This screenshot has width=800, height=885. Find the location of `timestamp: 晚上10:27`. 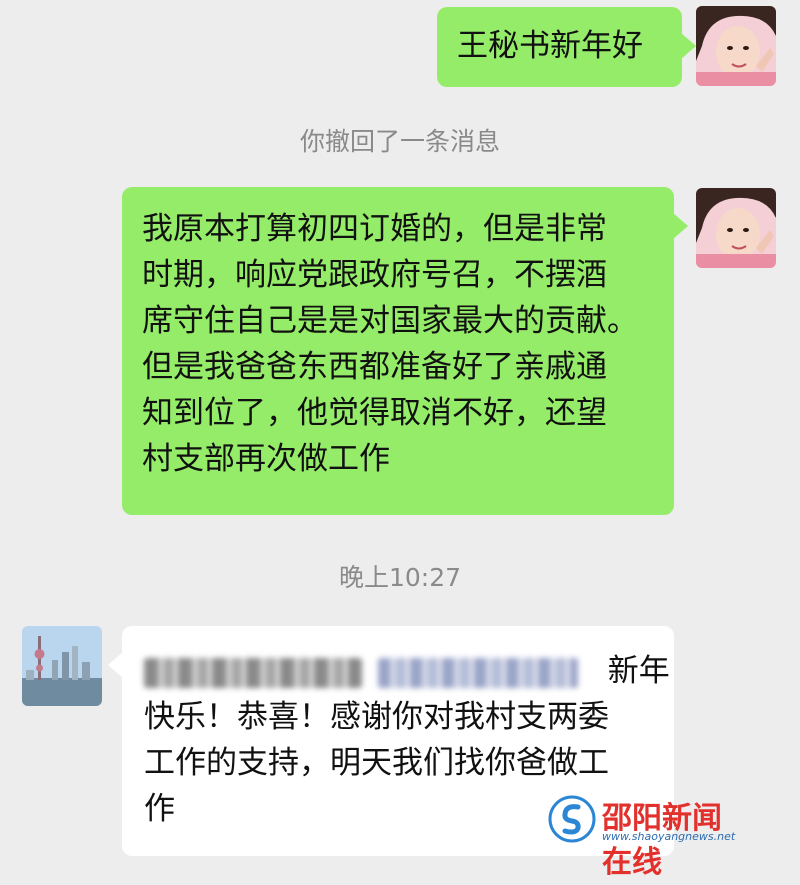

timestamp: 晚上10:27 is located at coordinates (400, 577).